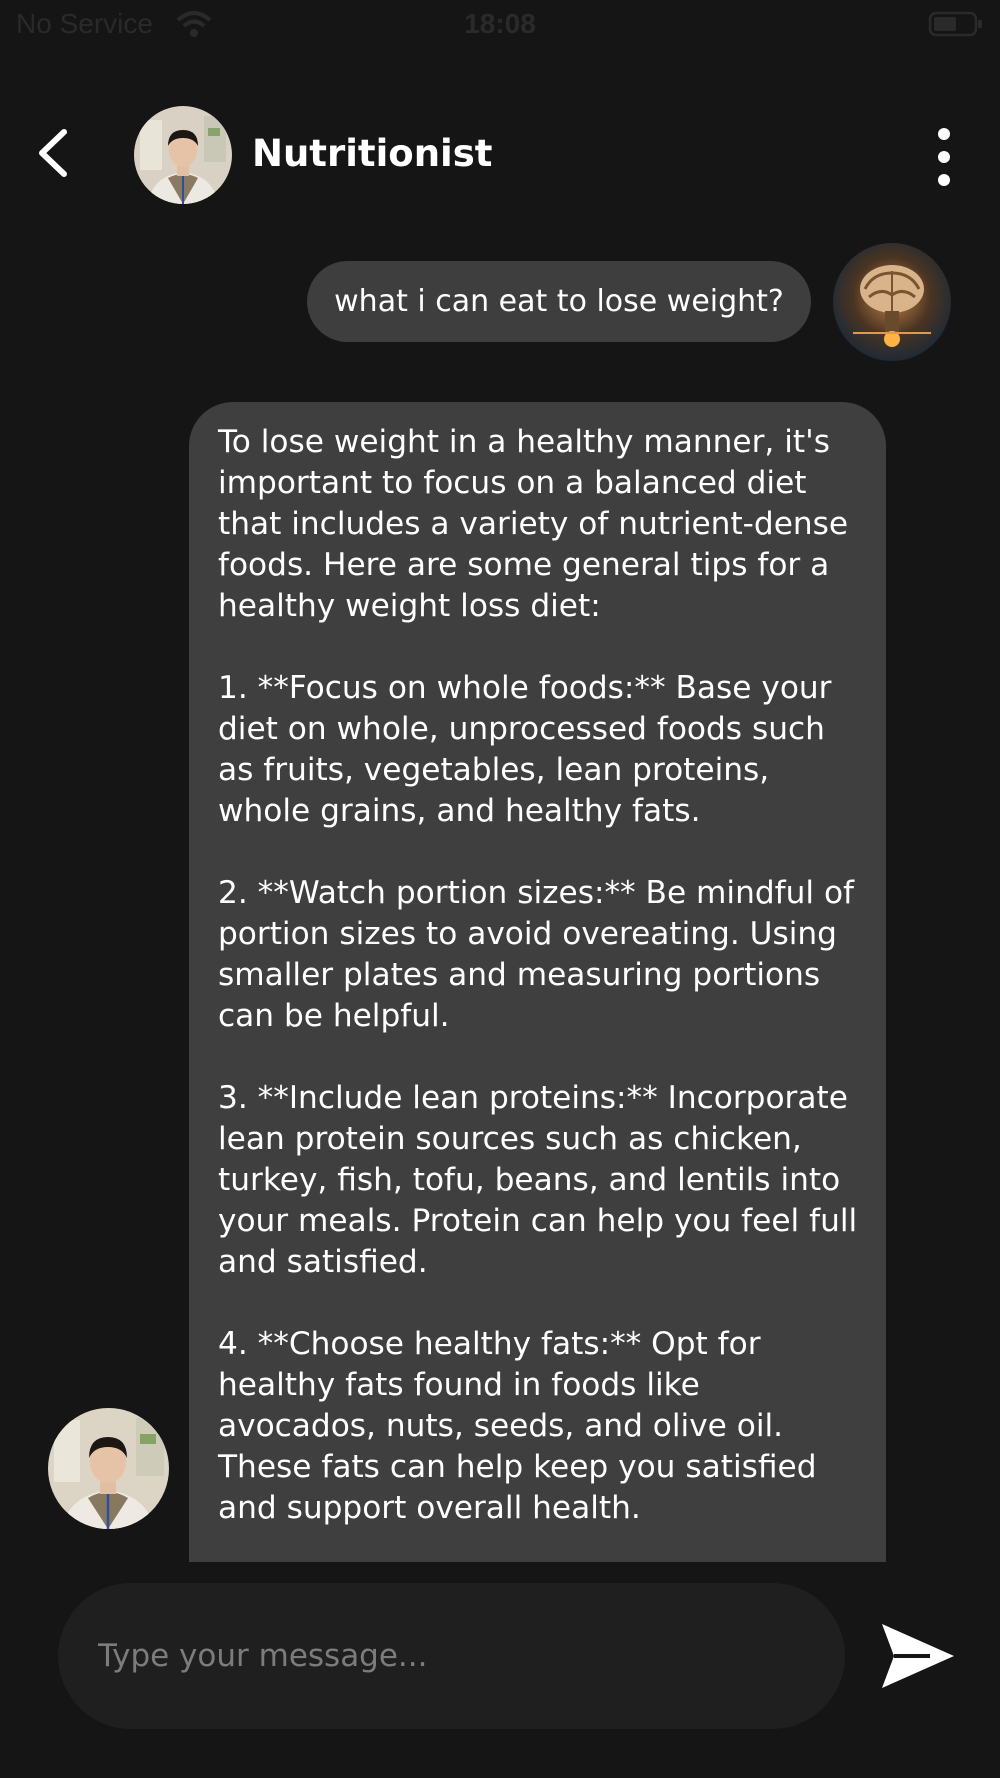  Describe the element at coordinates (183, 155) in the screenshot. I see `nutritionist-avatar` at that location.